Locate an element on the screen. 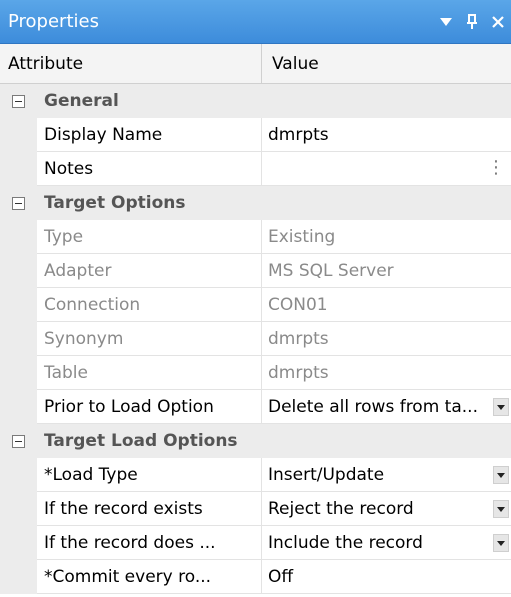  pin-icon is located at coordinates (472, 22).